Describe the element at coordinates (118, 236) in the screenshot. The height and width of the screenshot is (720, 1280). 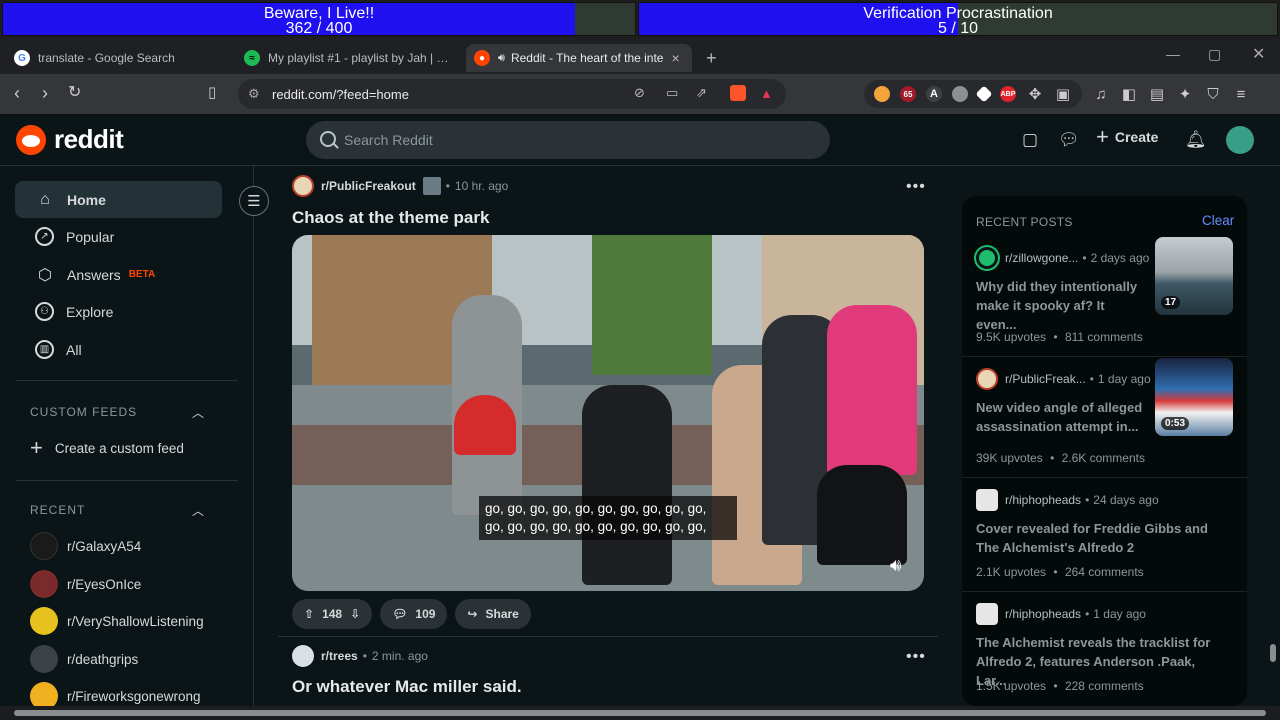
I see `nav-popular: ↗ Popular` at that location.